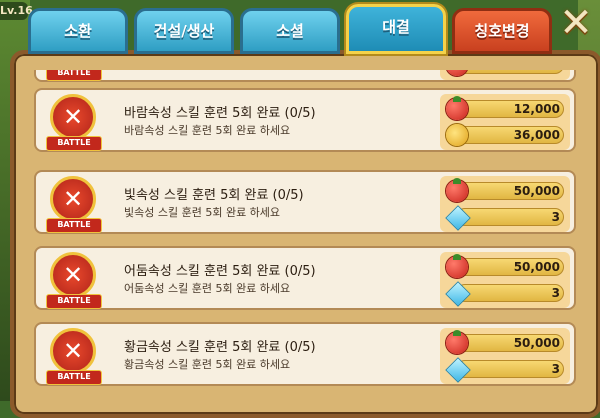  I want to click on tab-battle: 대결, so click(396, 29).